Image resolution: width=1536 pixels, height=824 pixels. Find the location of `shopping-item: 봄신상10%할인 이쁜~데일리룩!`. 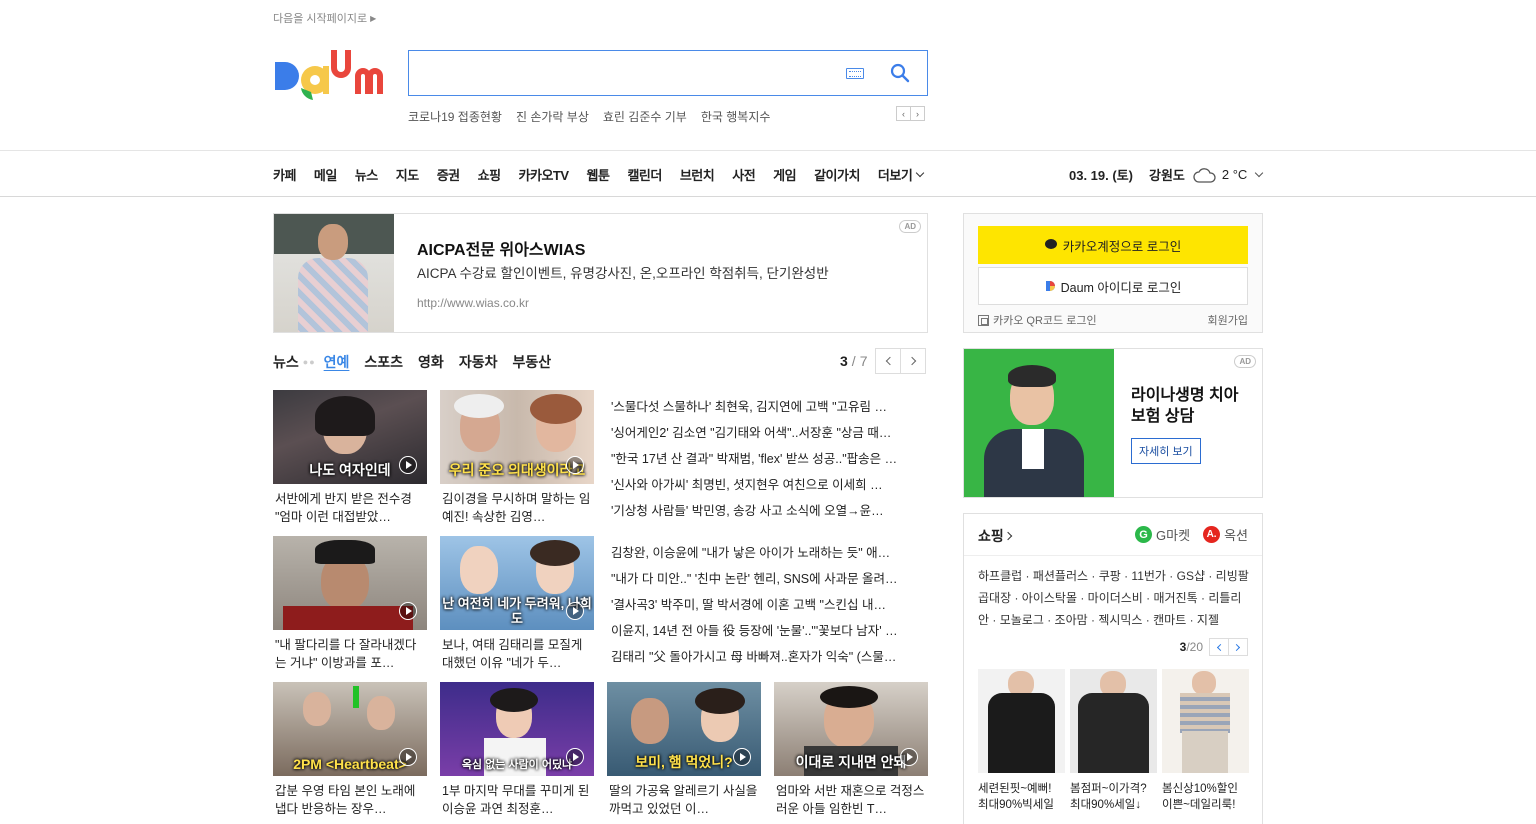

shopping-item: 봄신상10%할인 이쁜~데일리룩! is located at coordinates (1205, 741).